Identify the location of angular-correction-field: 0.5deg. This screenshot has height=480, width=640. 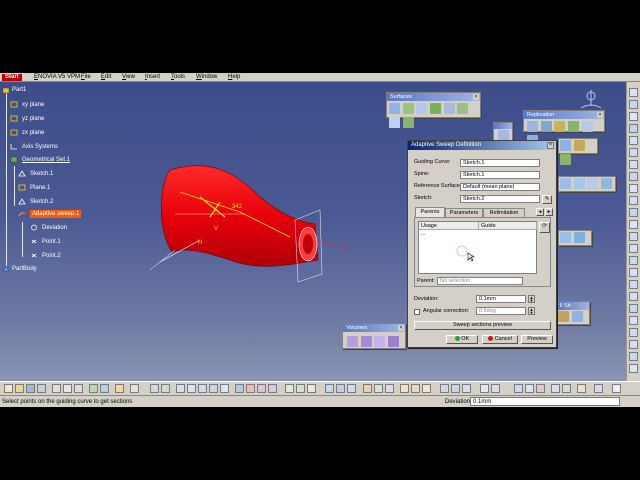
(501, 311).